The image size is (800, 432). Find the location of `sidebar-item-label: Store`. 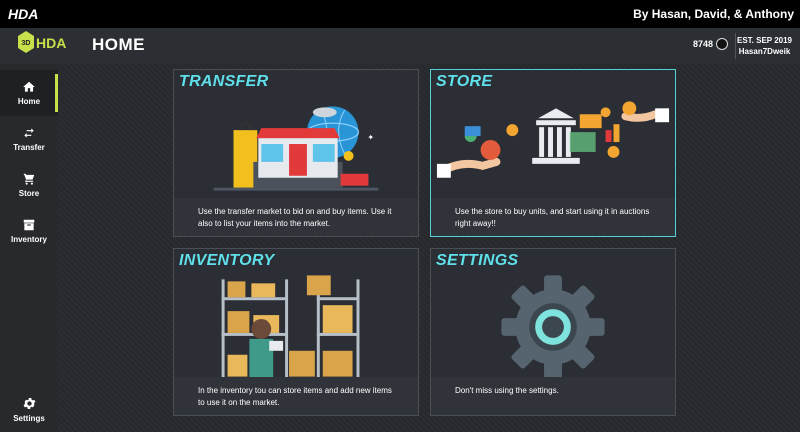

sidebar-item-label: Store is located at coordinates (29, 193).